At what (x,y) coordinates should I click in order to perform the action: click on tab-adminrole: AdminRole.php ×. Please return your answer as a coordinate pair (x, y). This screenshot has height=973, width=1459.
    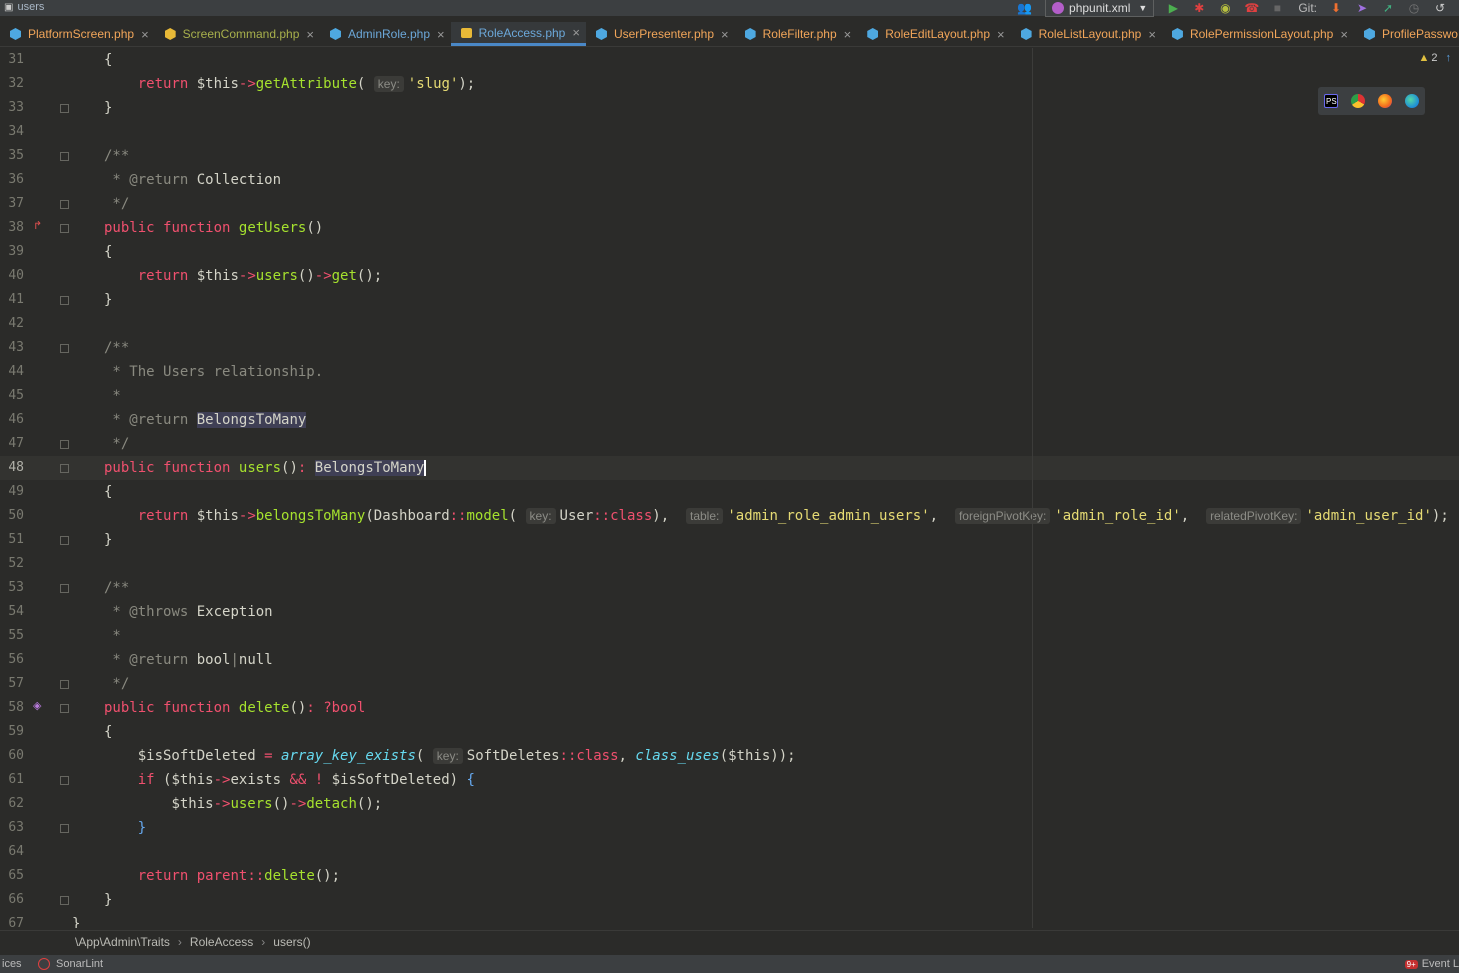
    Looking at the image, I should click on (385, 34).